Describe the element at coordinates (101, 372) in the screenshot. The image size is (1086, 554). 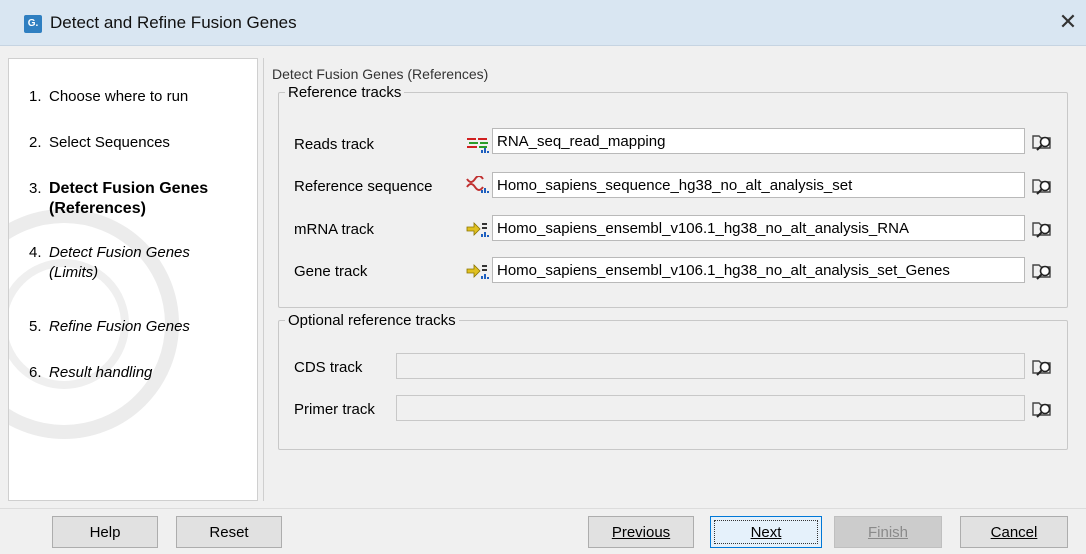
I see `wizard-step-label: Result handling` at that location.